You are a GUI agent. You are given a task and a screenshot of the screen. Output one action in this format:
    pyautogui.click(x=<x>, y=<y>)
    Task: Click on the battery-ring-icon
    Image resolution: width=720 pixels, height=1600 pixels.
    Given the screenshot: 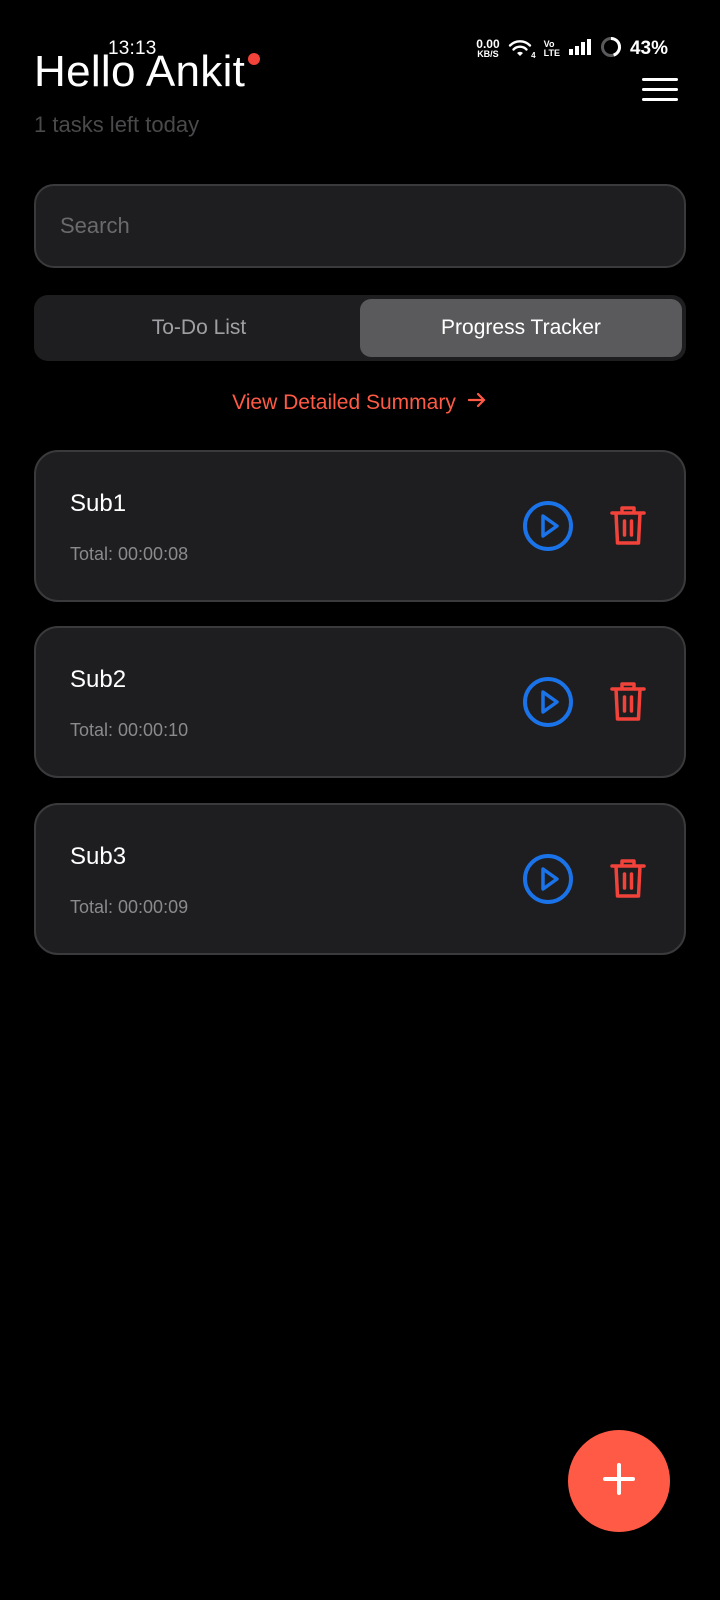 What is the action you would take?
    pyautogui.click(x=611, y=49)
    